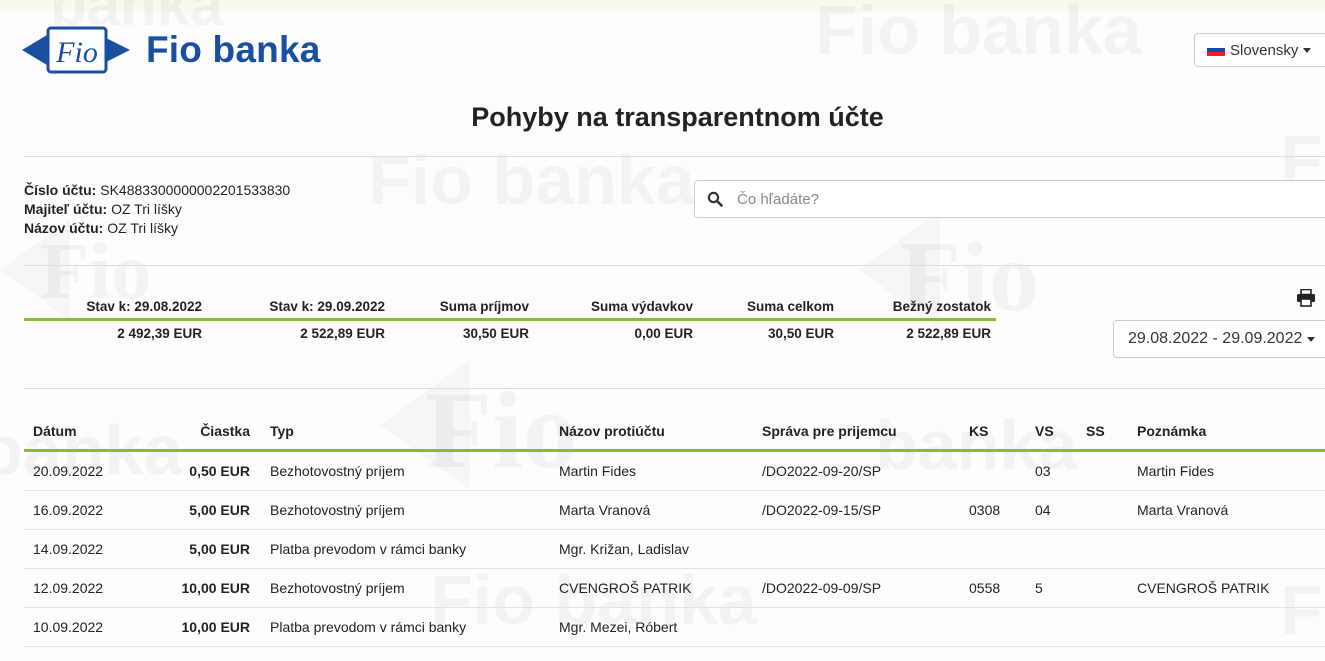 The height and width of the screenshot is (661, 1325). I want to click on summary-total: 30,50 EUR, so click(800, 333).